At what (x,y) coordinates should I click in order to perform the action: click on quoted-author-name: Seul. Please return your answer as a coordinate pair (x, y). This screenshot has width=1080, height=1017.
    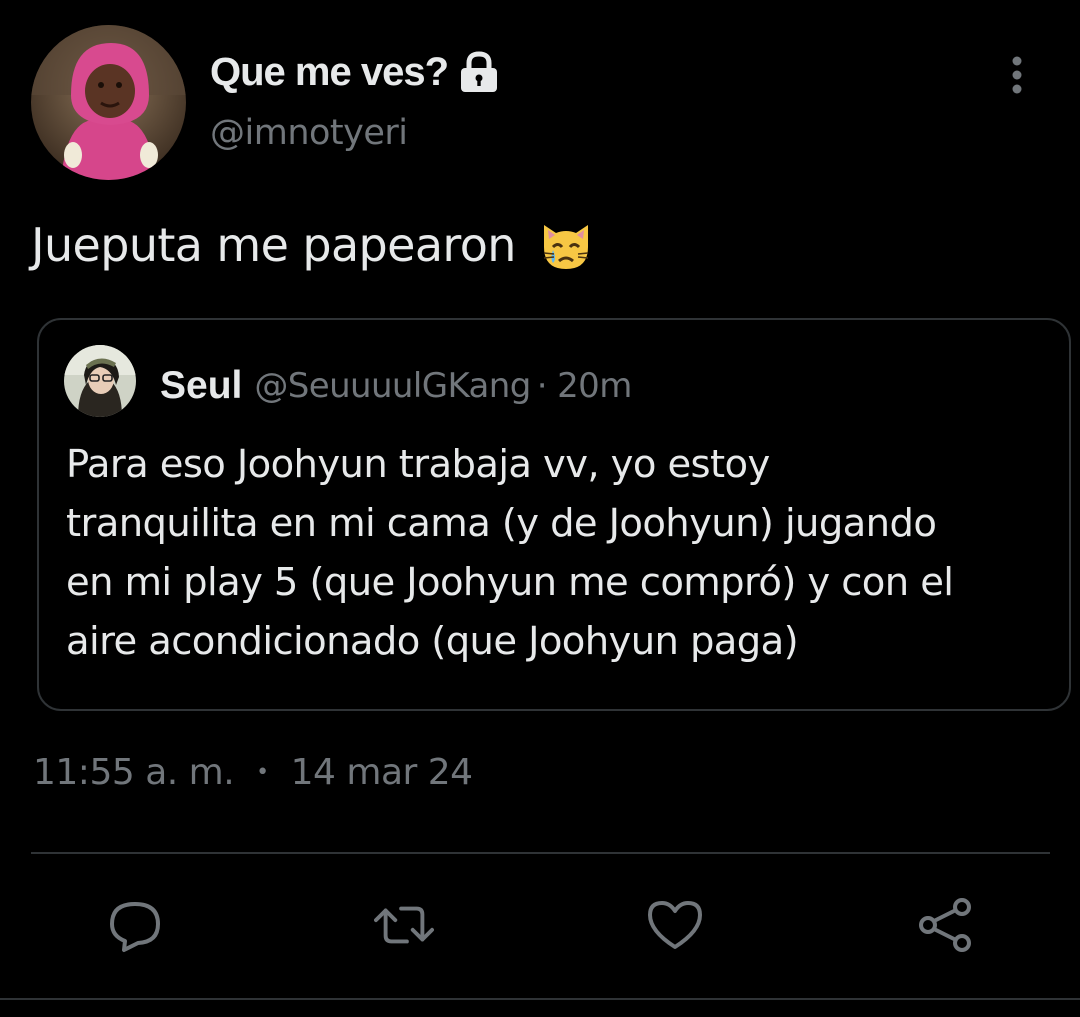
    Looking at the image, I should click on (201, 386).